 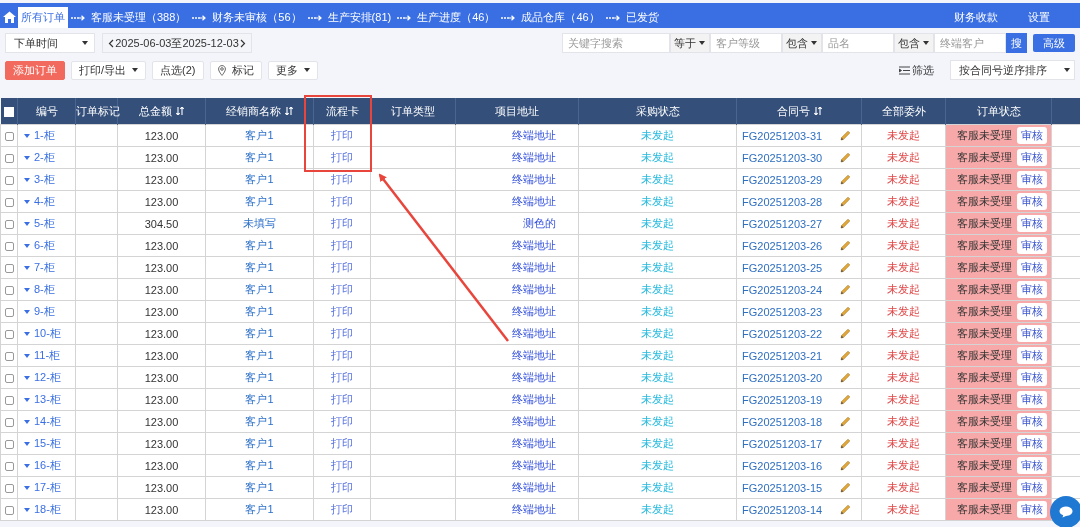 I want to click on keyword-search-field: 关键字搜索, so click(x=616, y=43).